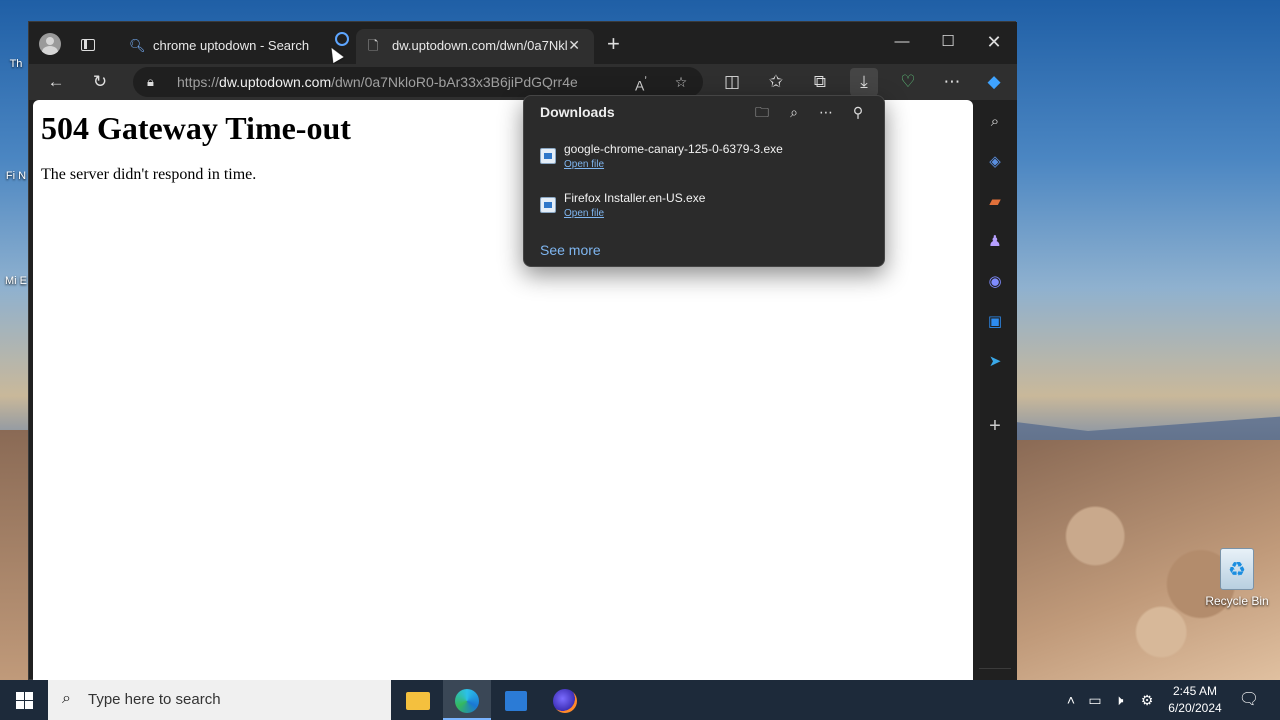 This screenshot has height=720, width=1280. I want to click on see-more-link: See more, so click(570, 250).